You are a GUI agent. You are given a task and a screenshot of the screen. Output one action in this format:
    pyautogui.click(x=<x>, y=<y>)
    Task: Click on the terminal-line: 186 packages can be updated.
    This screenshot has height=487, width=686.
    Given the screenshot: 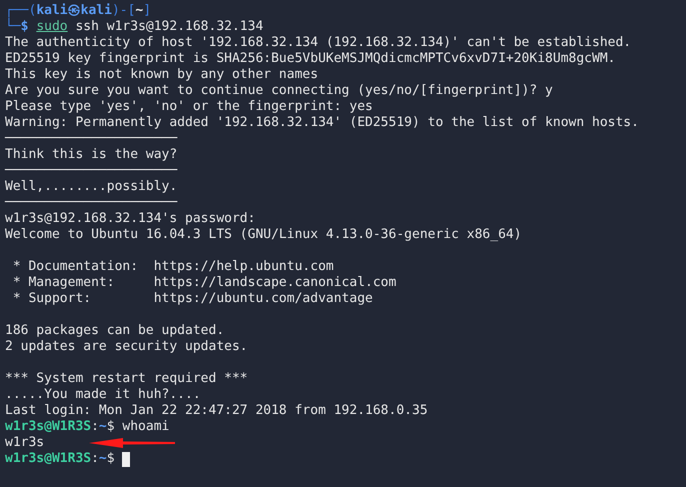 What is the action you would take?
    pyautogui.click(x=114, y=331)
    